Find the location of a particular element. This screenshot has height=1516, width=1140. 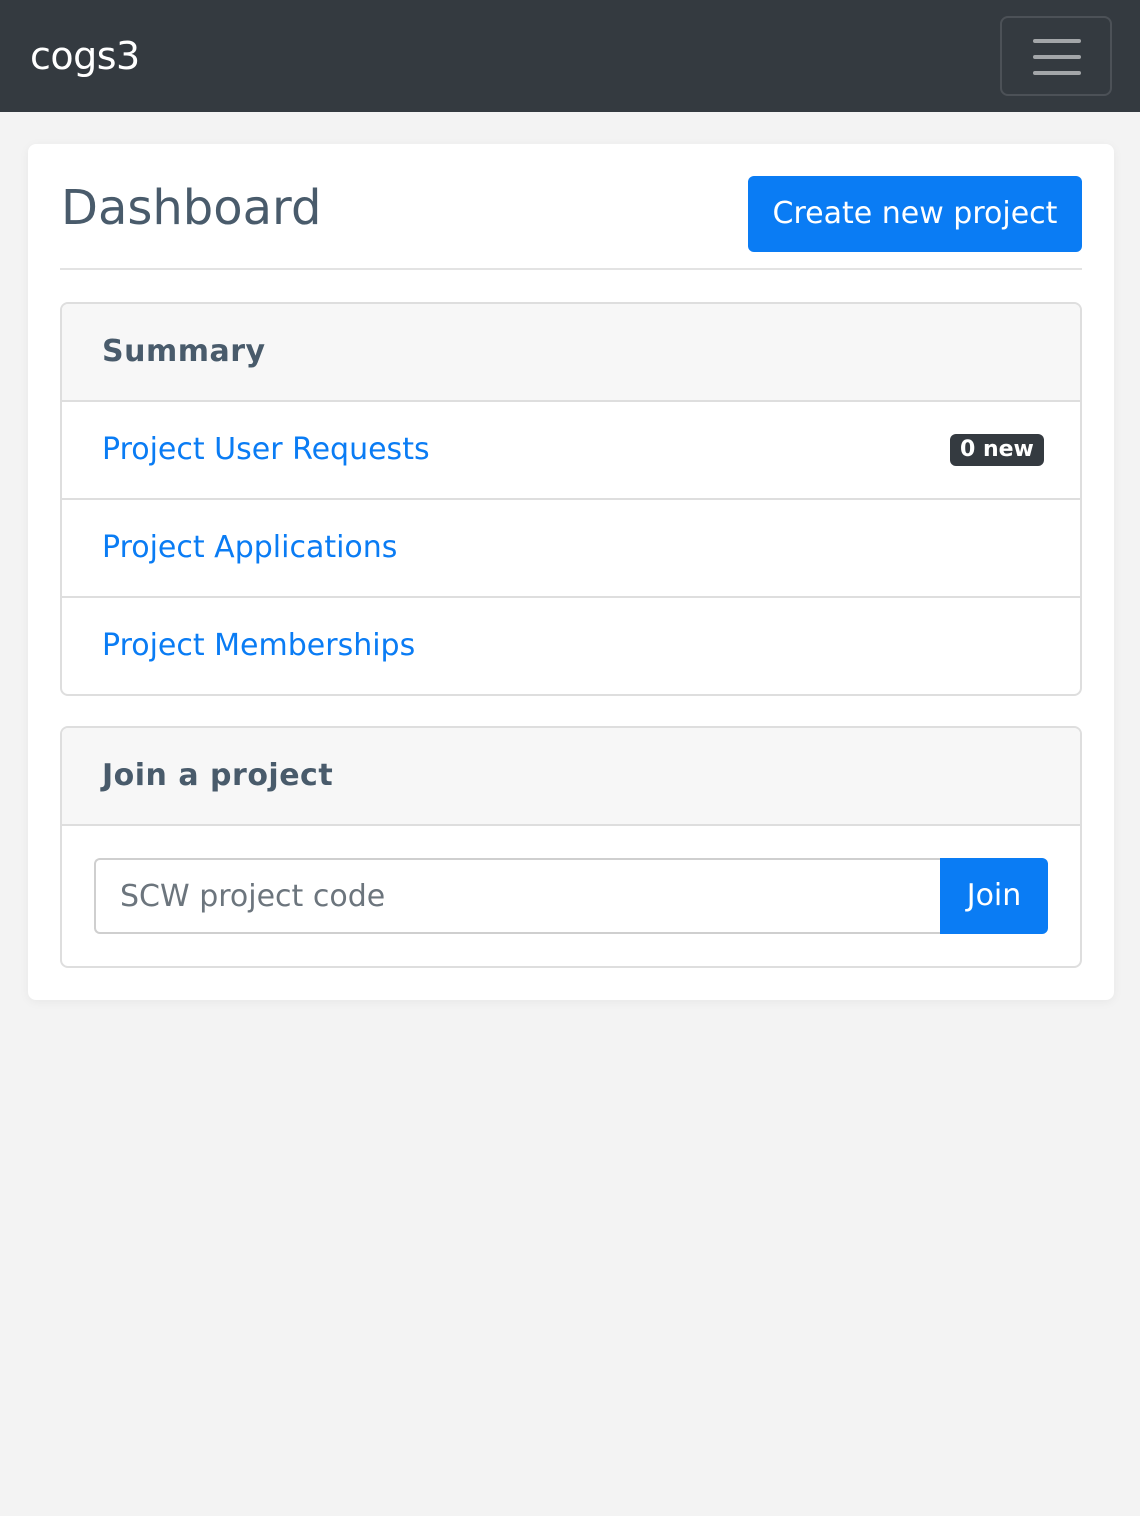

summary-heading-text: Summary is located at coordinates (184, 351).